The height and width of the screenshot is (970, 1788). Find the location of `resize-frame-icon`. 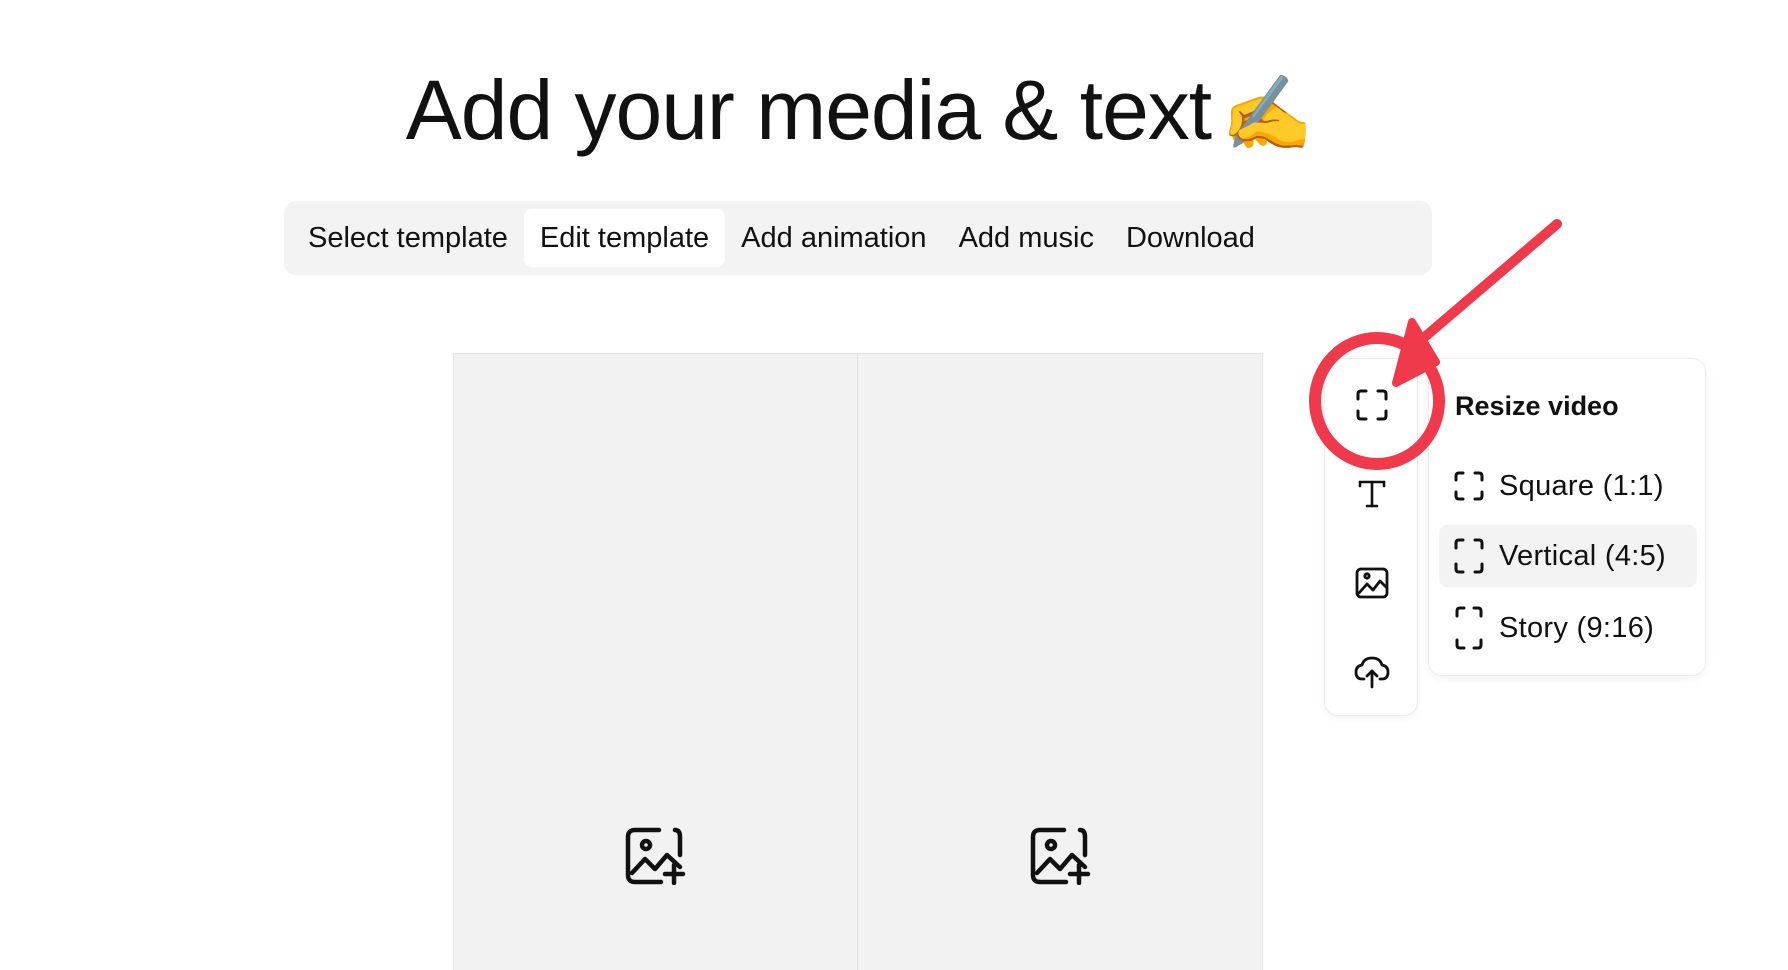

resize-frame-icon is located at coordinates (1372, 405).